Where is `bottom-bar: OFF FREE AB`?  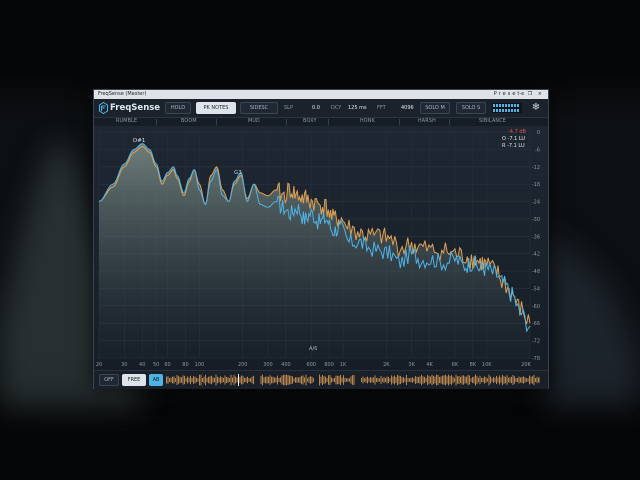
bottom-bar: OFF FREE AB is located at coordinates (321, 379).